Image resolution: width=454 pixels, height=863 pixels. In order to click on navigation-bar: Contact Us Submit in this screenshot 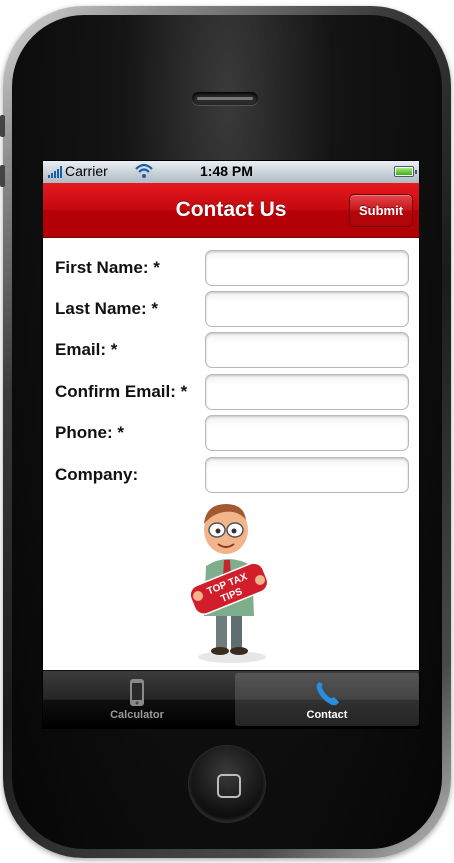, I will do `click(231, 210)`.